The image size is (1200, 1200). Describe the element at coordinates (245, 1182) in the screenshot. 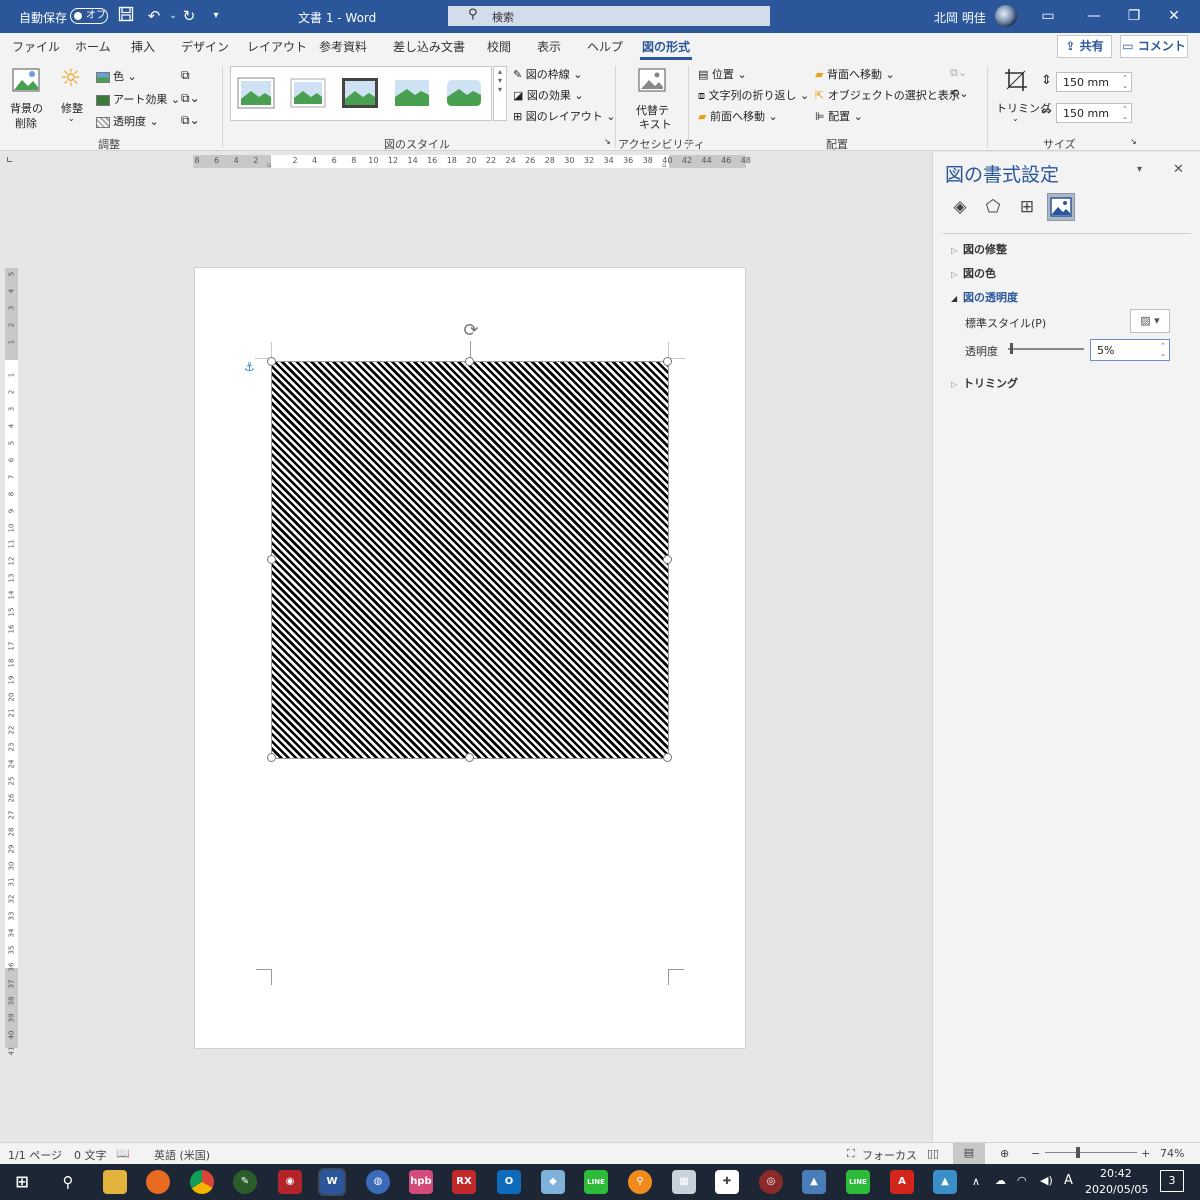

I see `app-icon: ✎` at that location.